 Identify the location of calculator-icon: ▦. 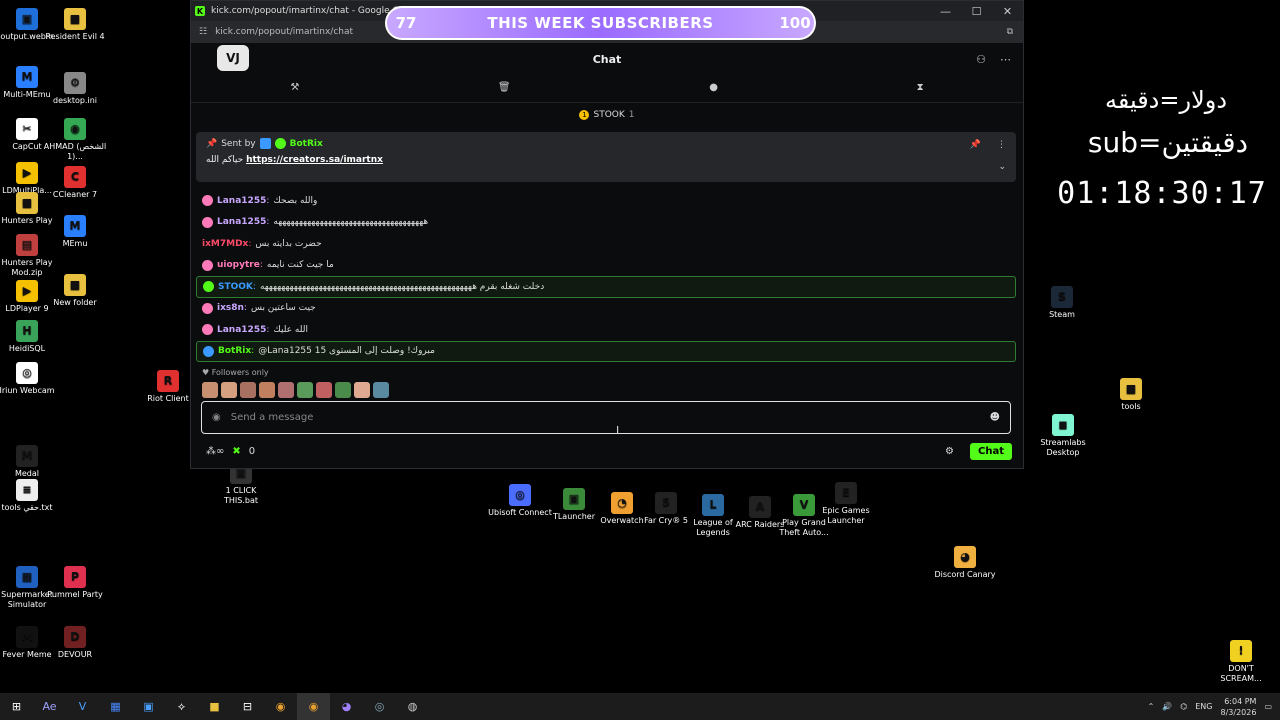
(115, 706).